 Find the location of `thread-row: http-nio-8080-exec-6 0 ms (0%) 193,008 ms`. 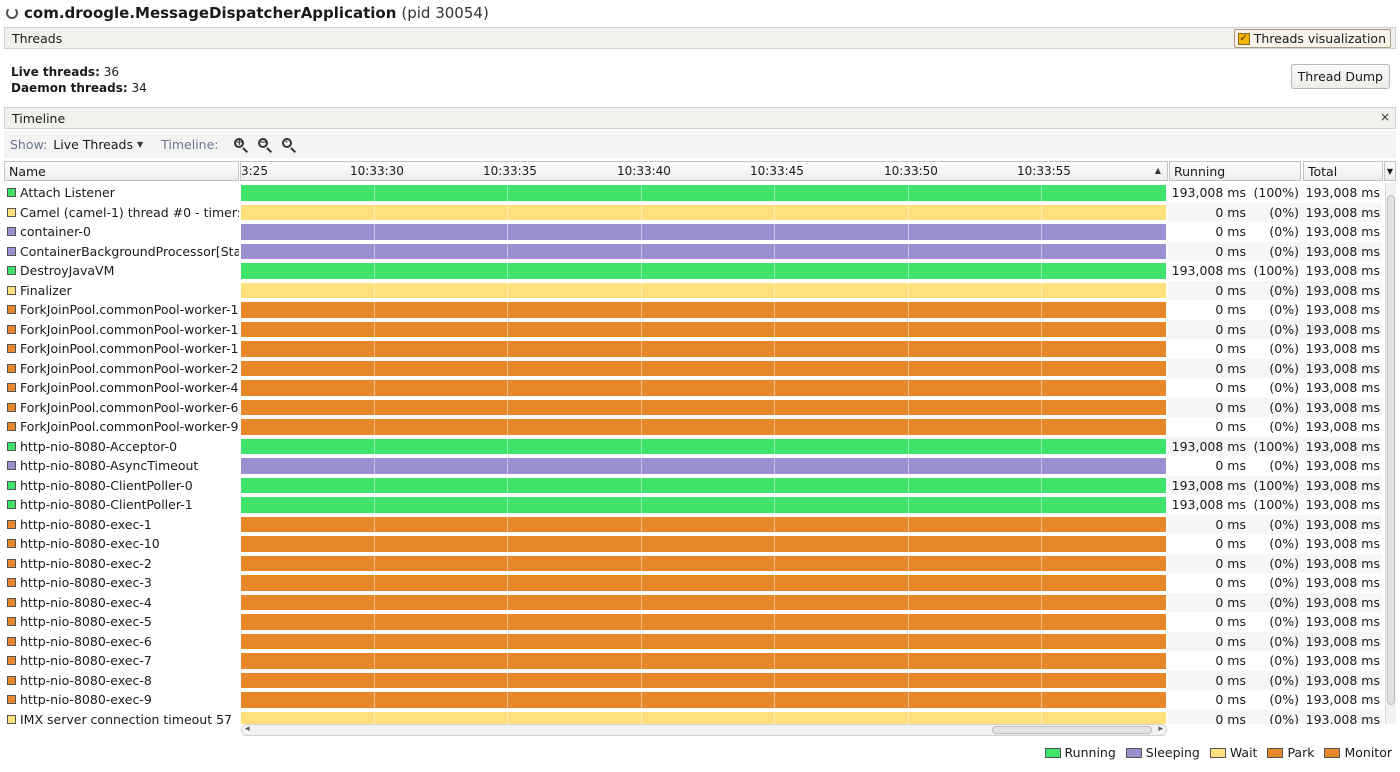

thread-row: http-nio-8080-exec-6 0 ms (0%) 193,008 ms is located at coordinates (694, 641).